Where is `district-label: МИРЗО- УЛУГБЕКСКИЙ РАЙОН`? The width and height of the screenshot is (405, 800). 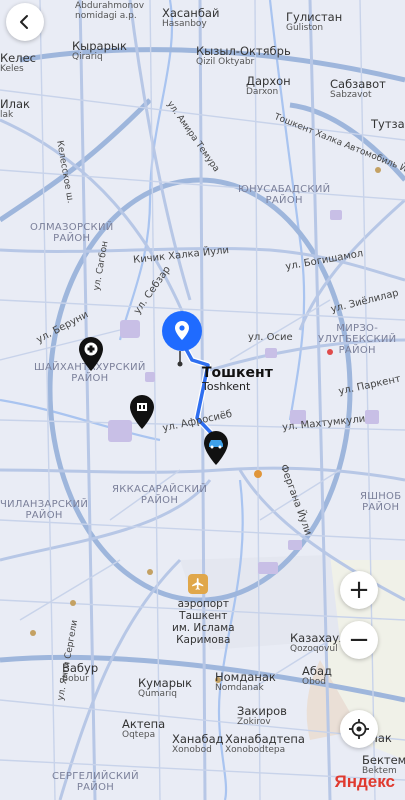 district-label: МИРЗО- УЛУГБЕКСКИЙ РАЙОН is located at coordinates (357, 339).